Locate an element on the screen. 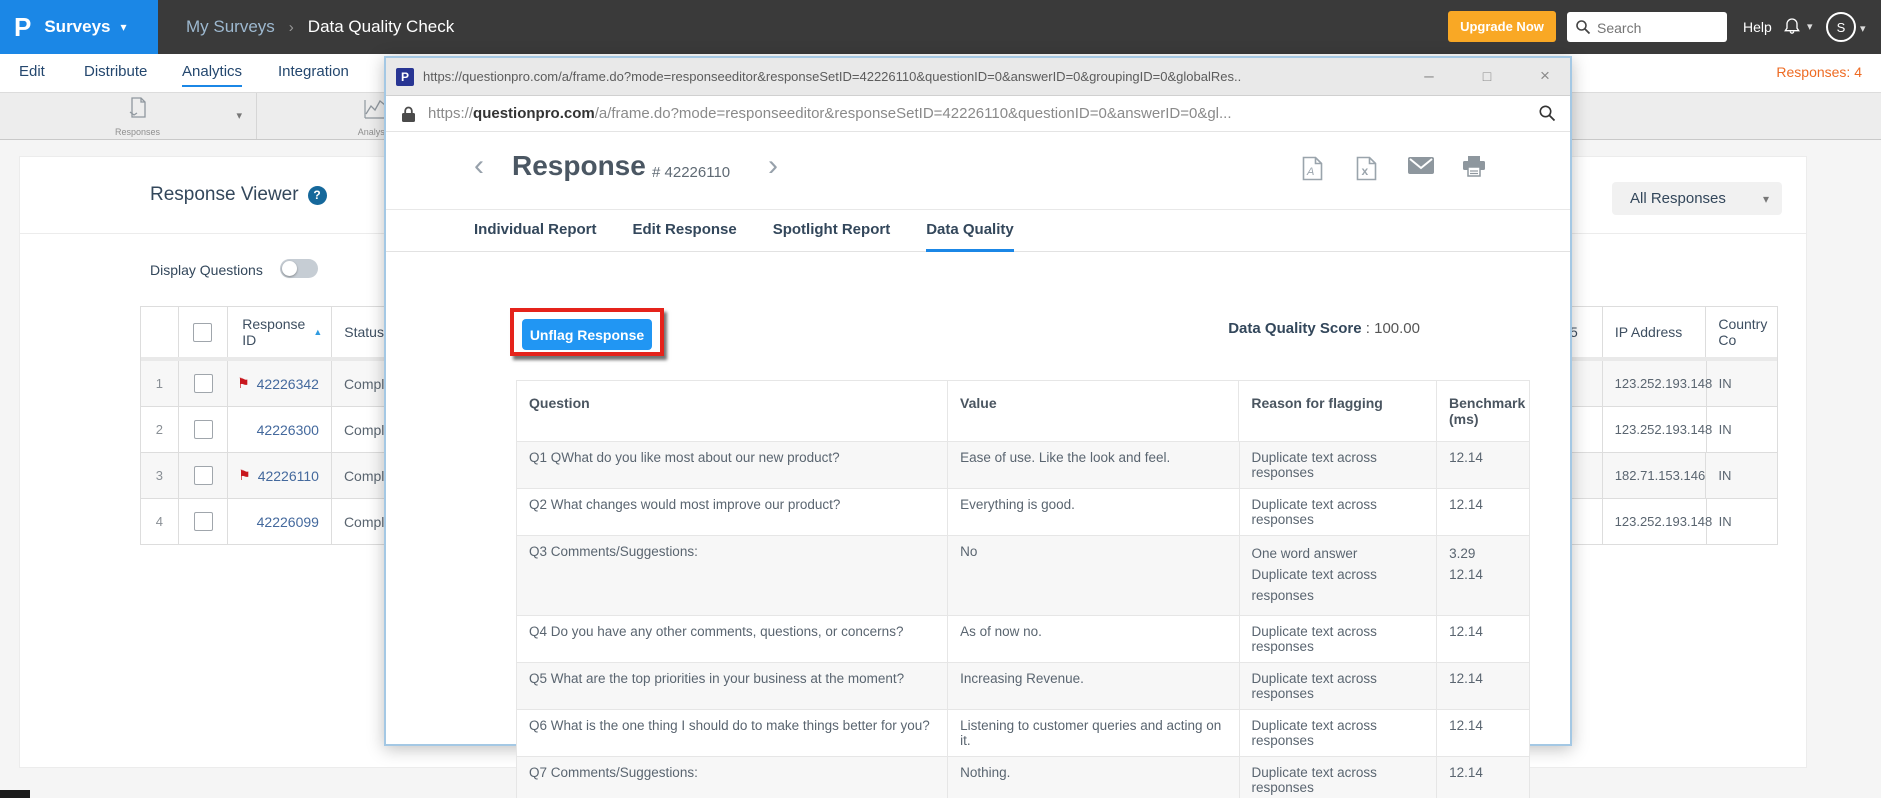  table-row: 182.71.153.146 IN is located at coordinates (1658, 476).